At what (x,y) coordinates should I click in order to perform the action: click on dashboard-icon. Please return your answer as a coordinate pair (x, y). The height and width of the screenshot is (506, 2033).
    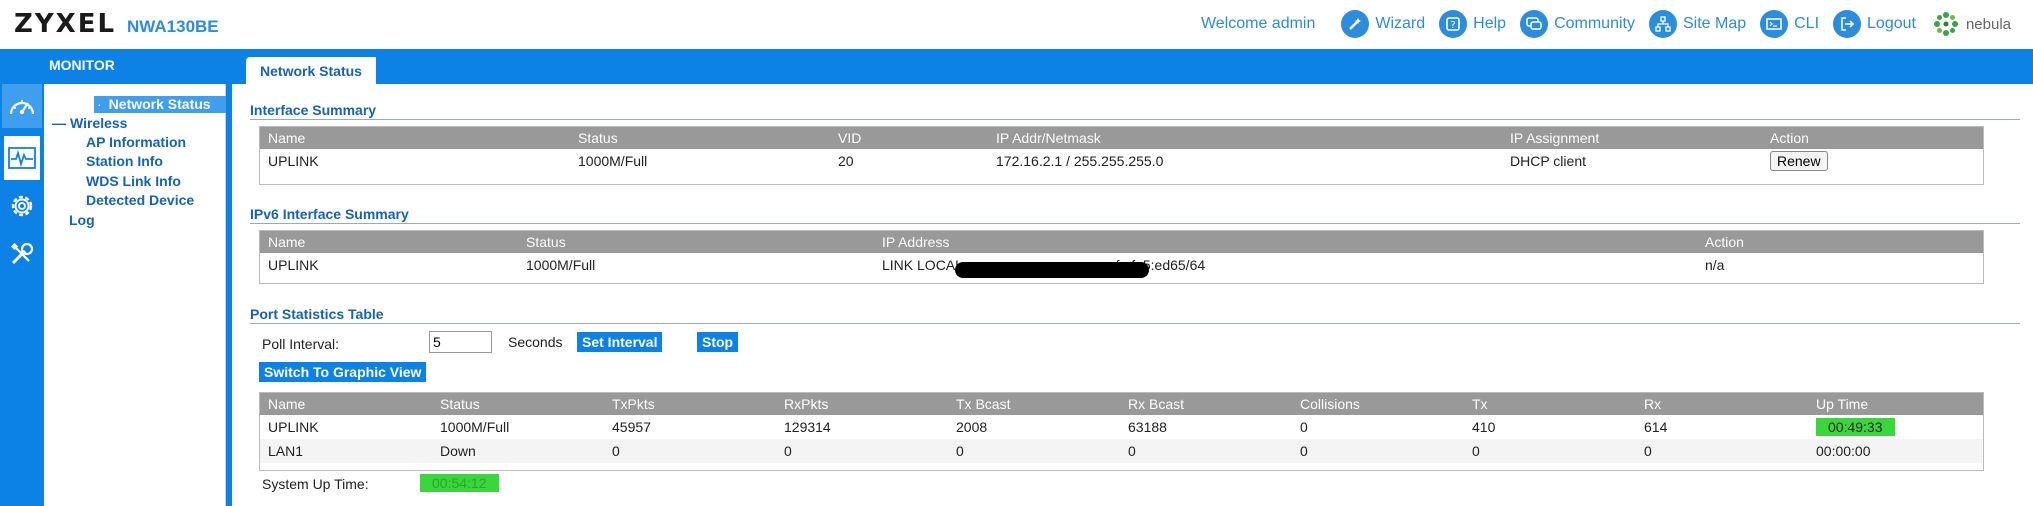
    Looking at the image, I should click on (22, 107).